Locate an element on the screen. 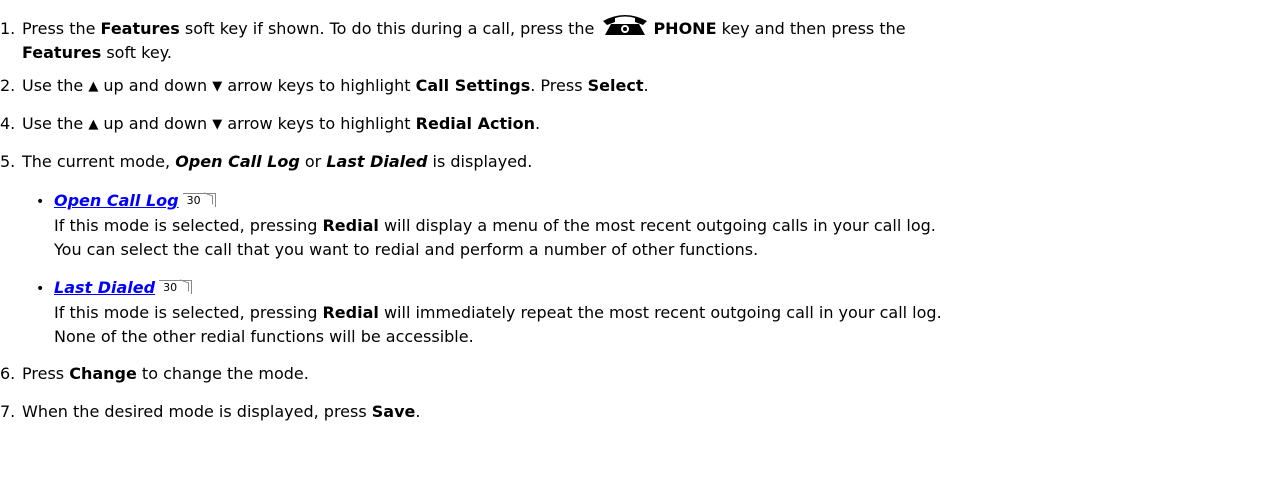 This screenshot has height=479, width=1287. change-key-label: Change is located at coordinates (103, 373).